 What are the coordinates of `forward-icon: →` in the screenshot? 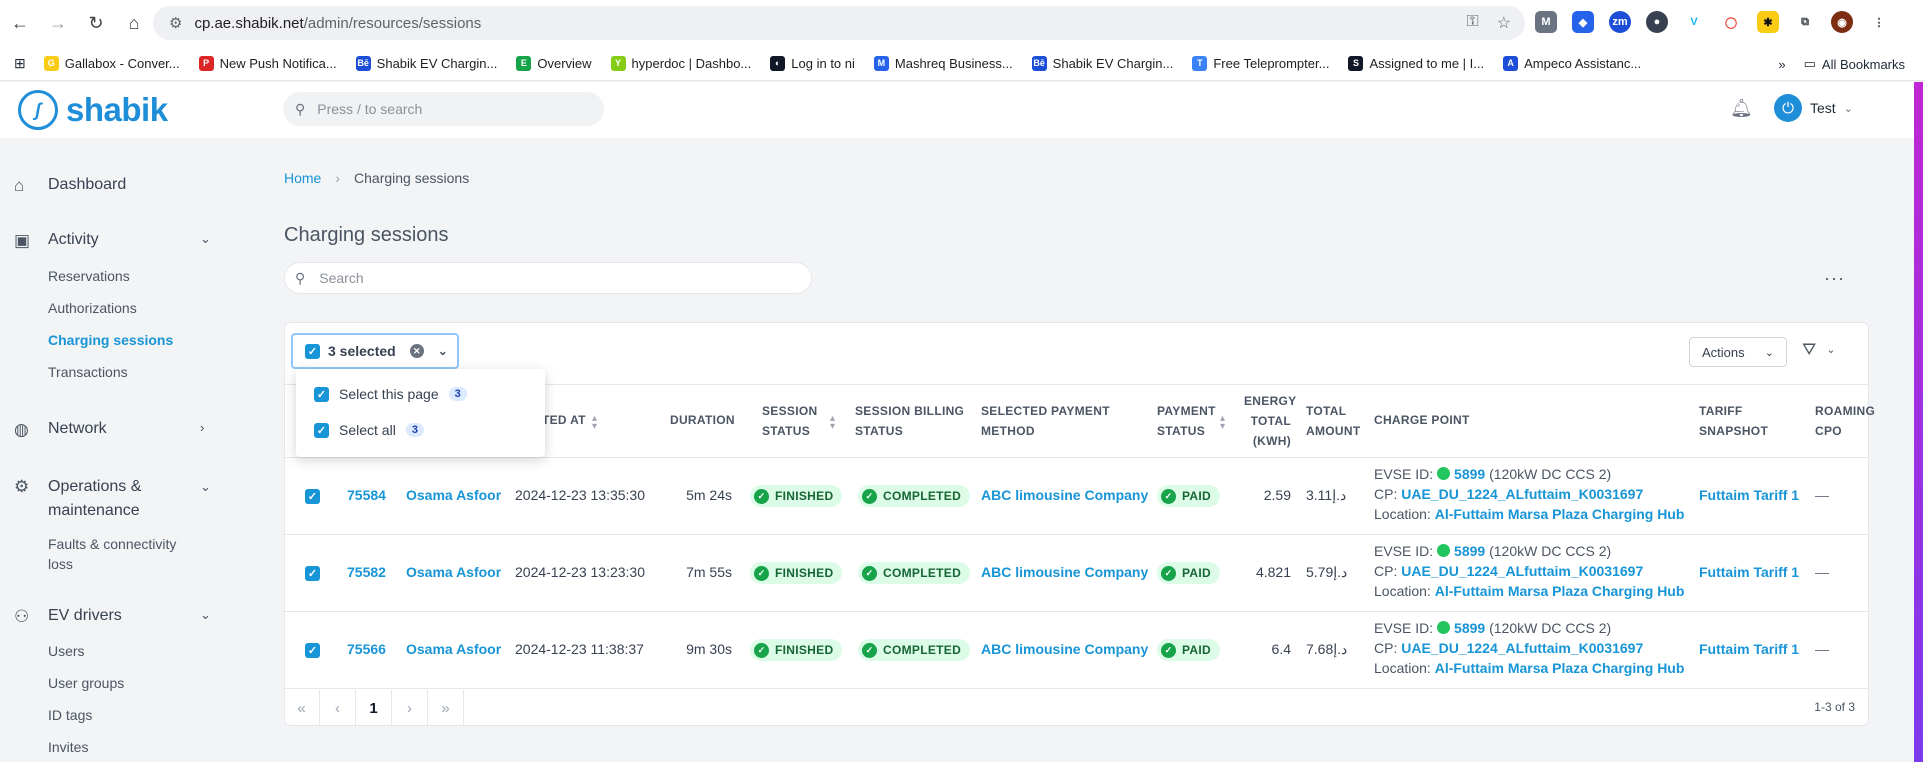 It's located at (58, 24).